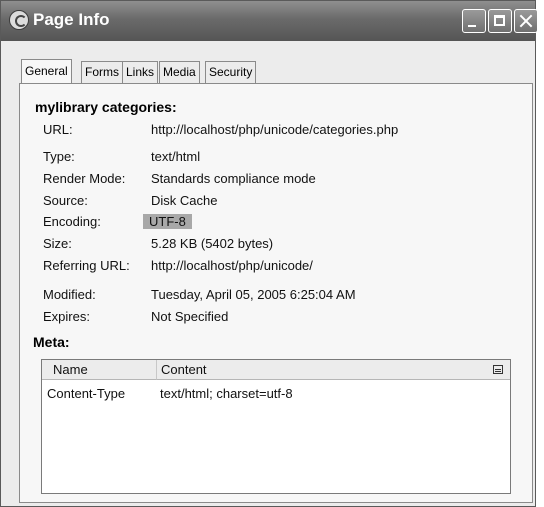 This screenshot has width=544, height=507. Describe the element at coordinates (69, 294) in the screenshot. I see `modified-label: Modified:` at that location.